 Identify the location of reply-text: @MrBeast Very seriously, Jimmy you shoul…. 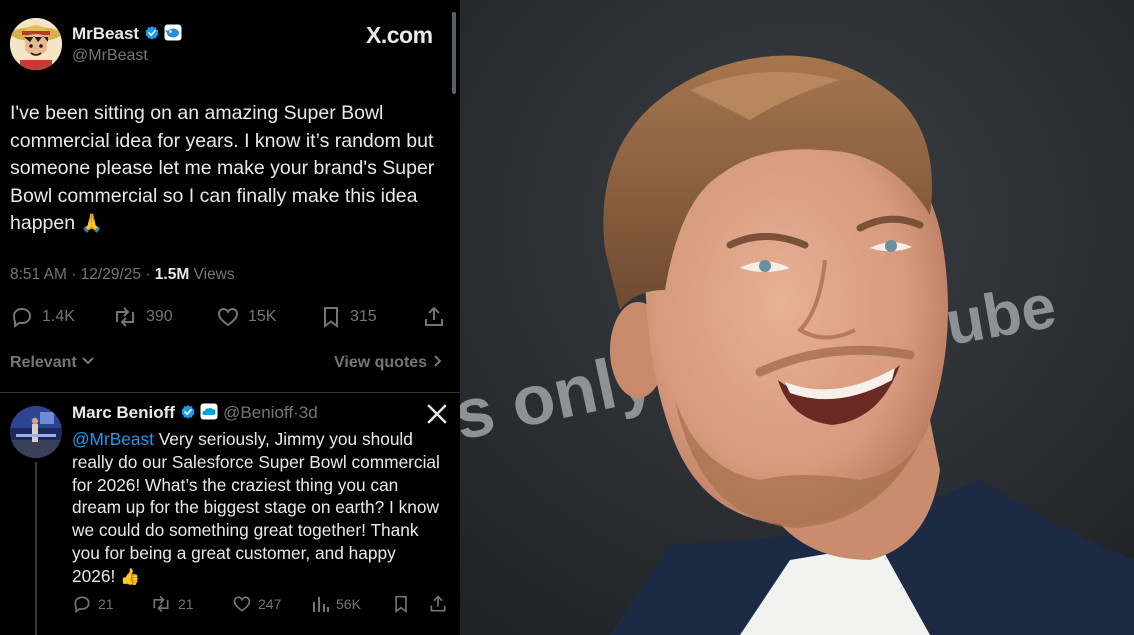
(263, 509).